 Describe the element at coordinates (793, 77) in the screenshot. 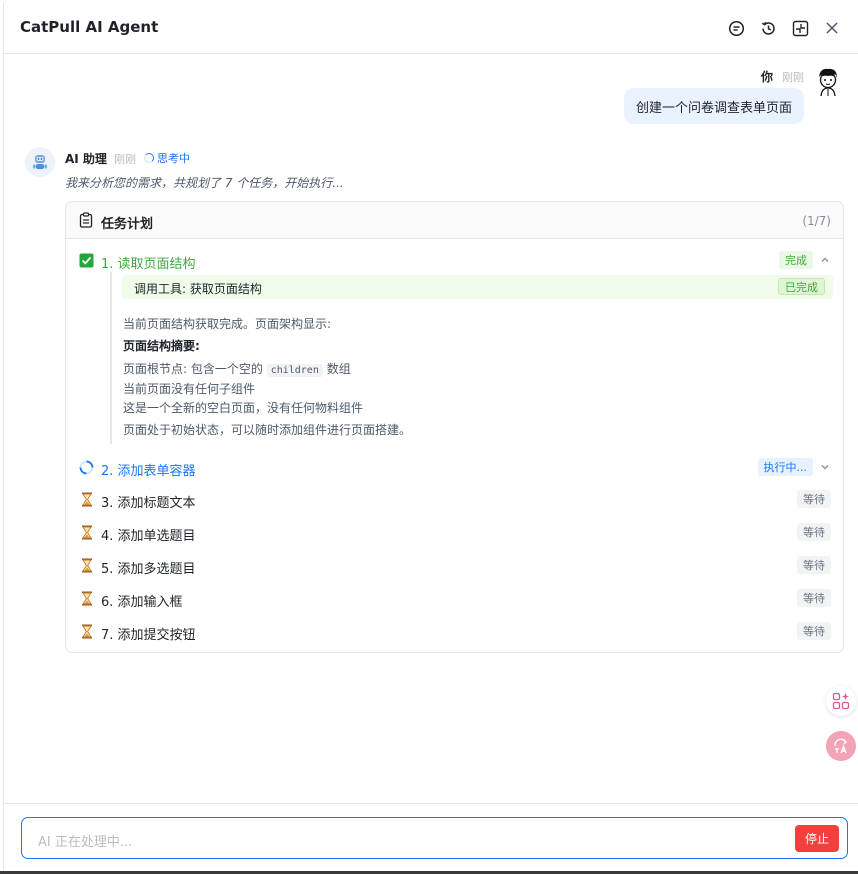

I see `user-message-time: 刚刚` at that location.